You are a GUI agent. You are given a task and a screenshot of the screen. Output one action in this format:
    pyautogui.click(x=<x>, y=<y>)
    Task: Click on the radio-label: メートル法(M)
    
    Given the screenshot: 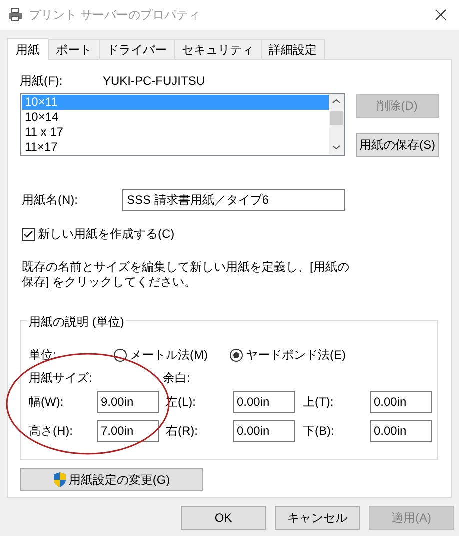 What is the action you would take?
    pyautogui.click(x=169, y=355)
    